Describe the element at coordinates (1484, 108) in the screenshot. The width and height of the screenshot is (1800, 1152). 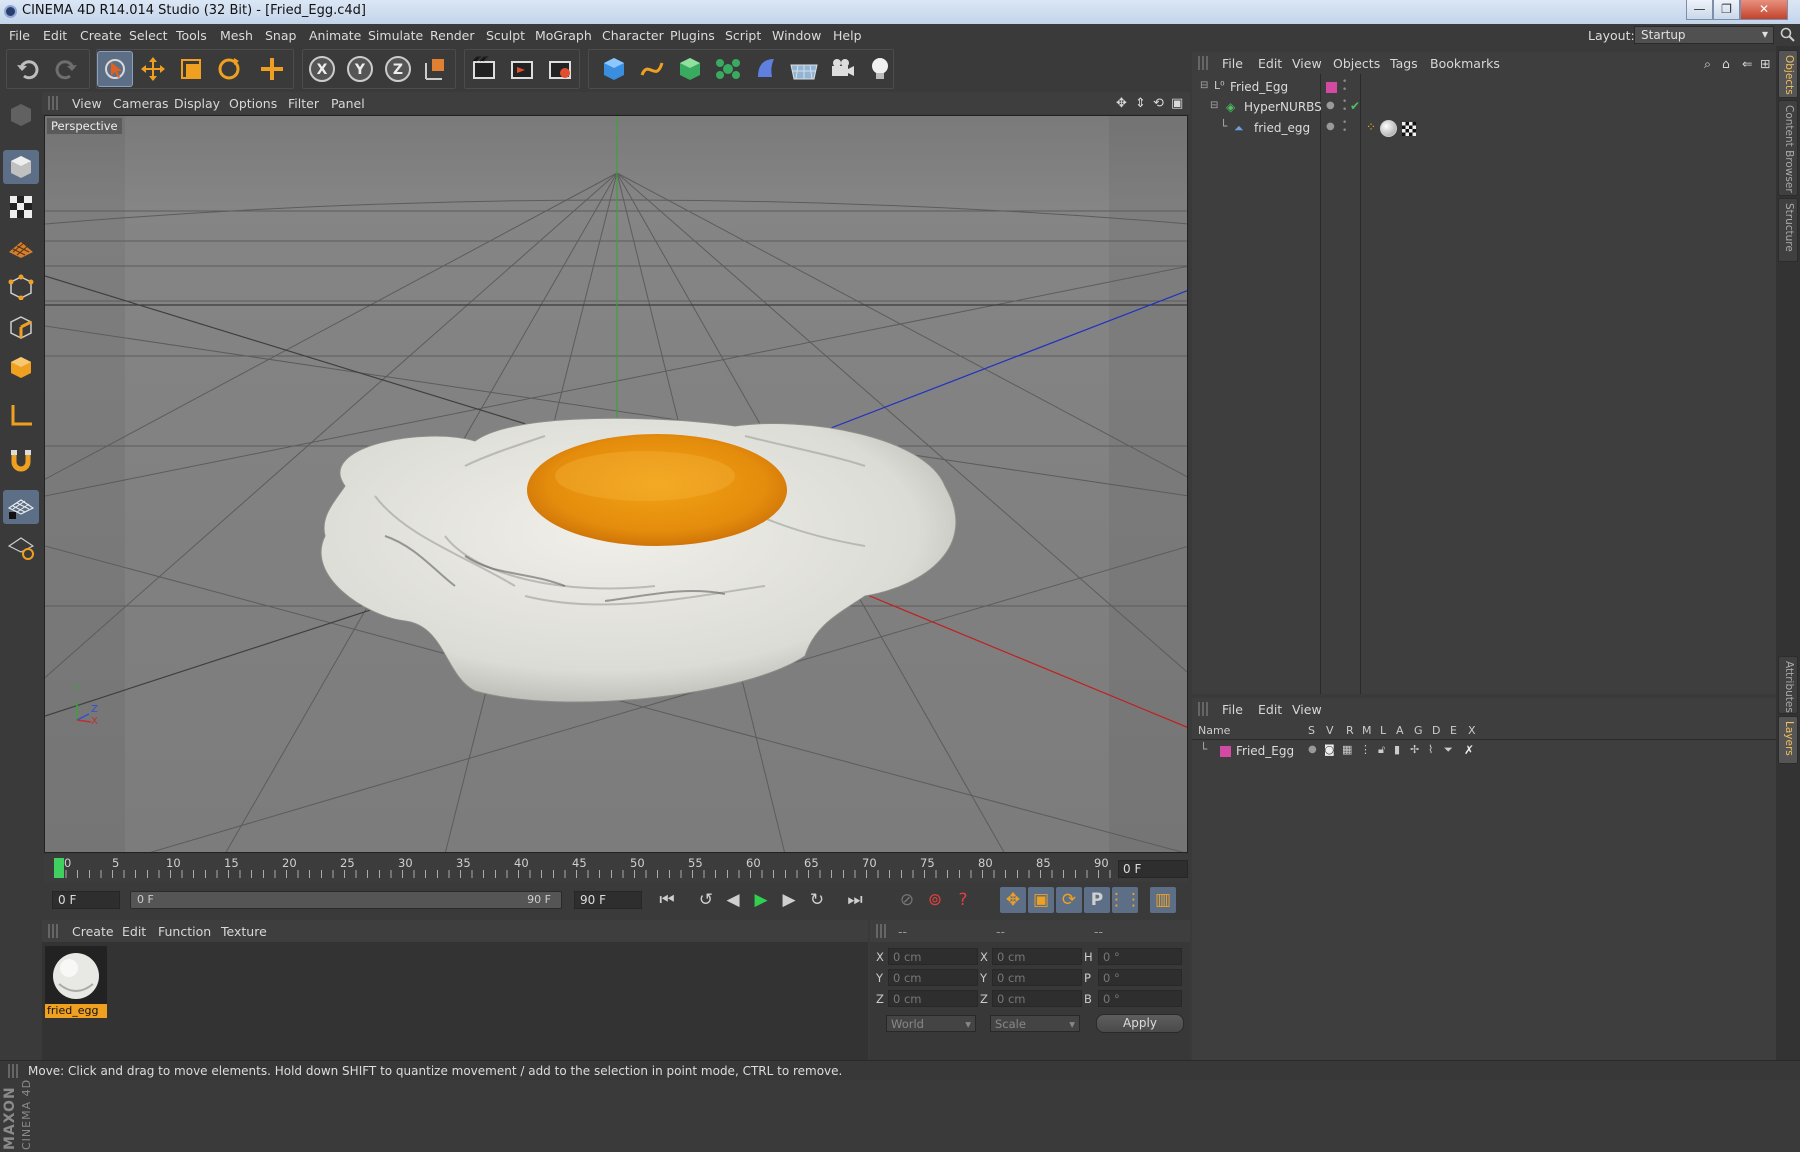
I see `object-row: ⊟ ◈ HyperNURBS ● • • ✔` at that location.